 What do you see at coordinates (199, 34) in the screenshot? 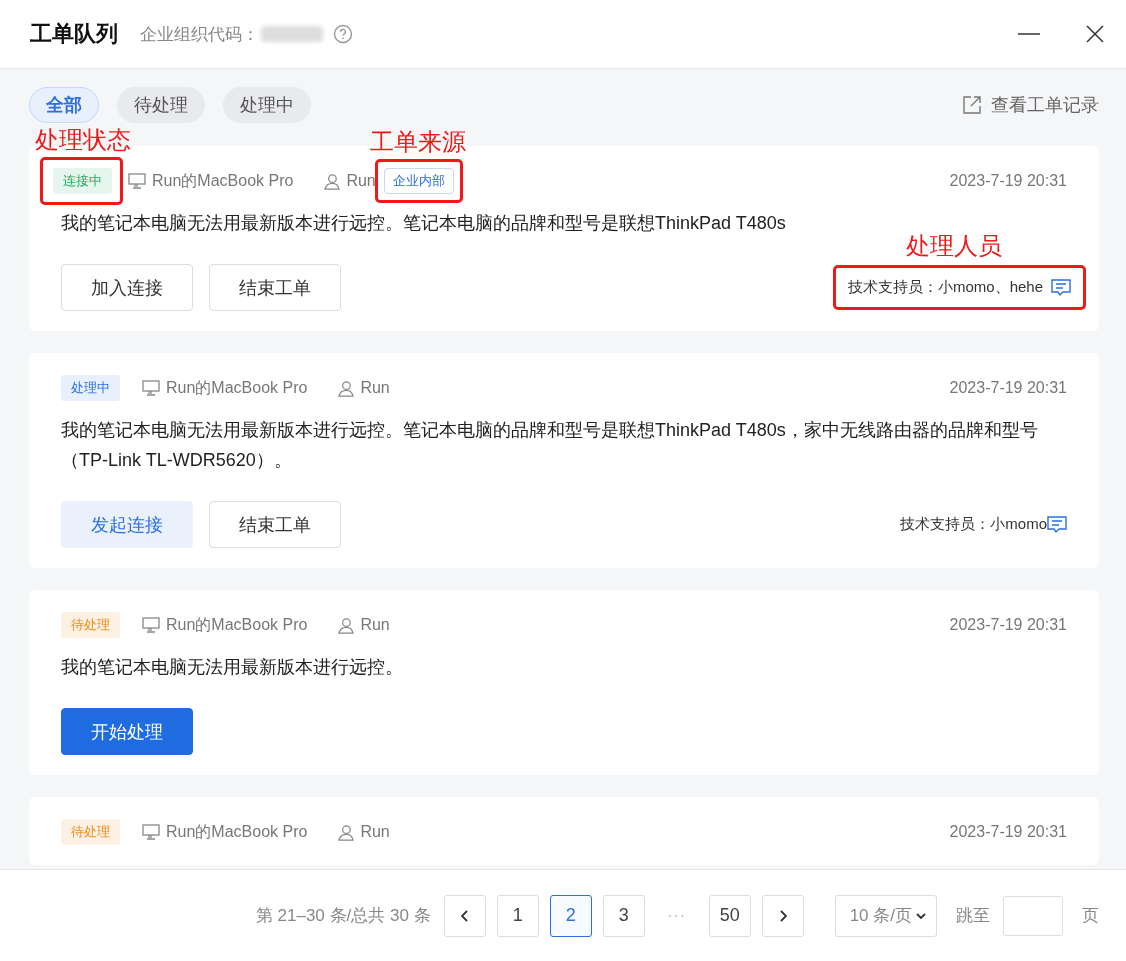
I see `org-code-label: 企业组织代码：` at bounding box center [199, 34].